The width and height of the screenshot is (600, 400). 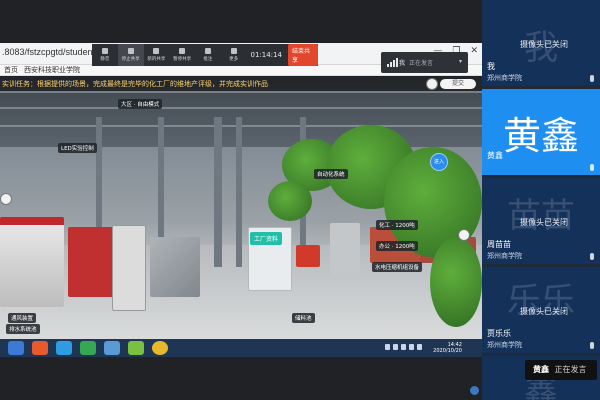 I want to click on participant-tile: 我 摄像头已关闭 我 郑州商学院, so click(x=541, y=43).